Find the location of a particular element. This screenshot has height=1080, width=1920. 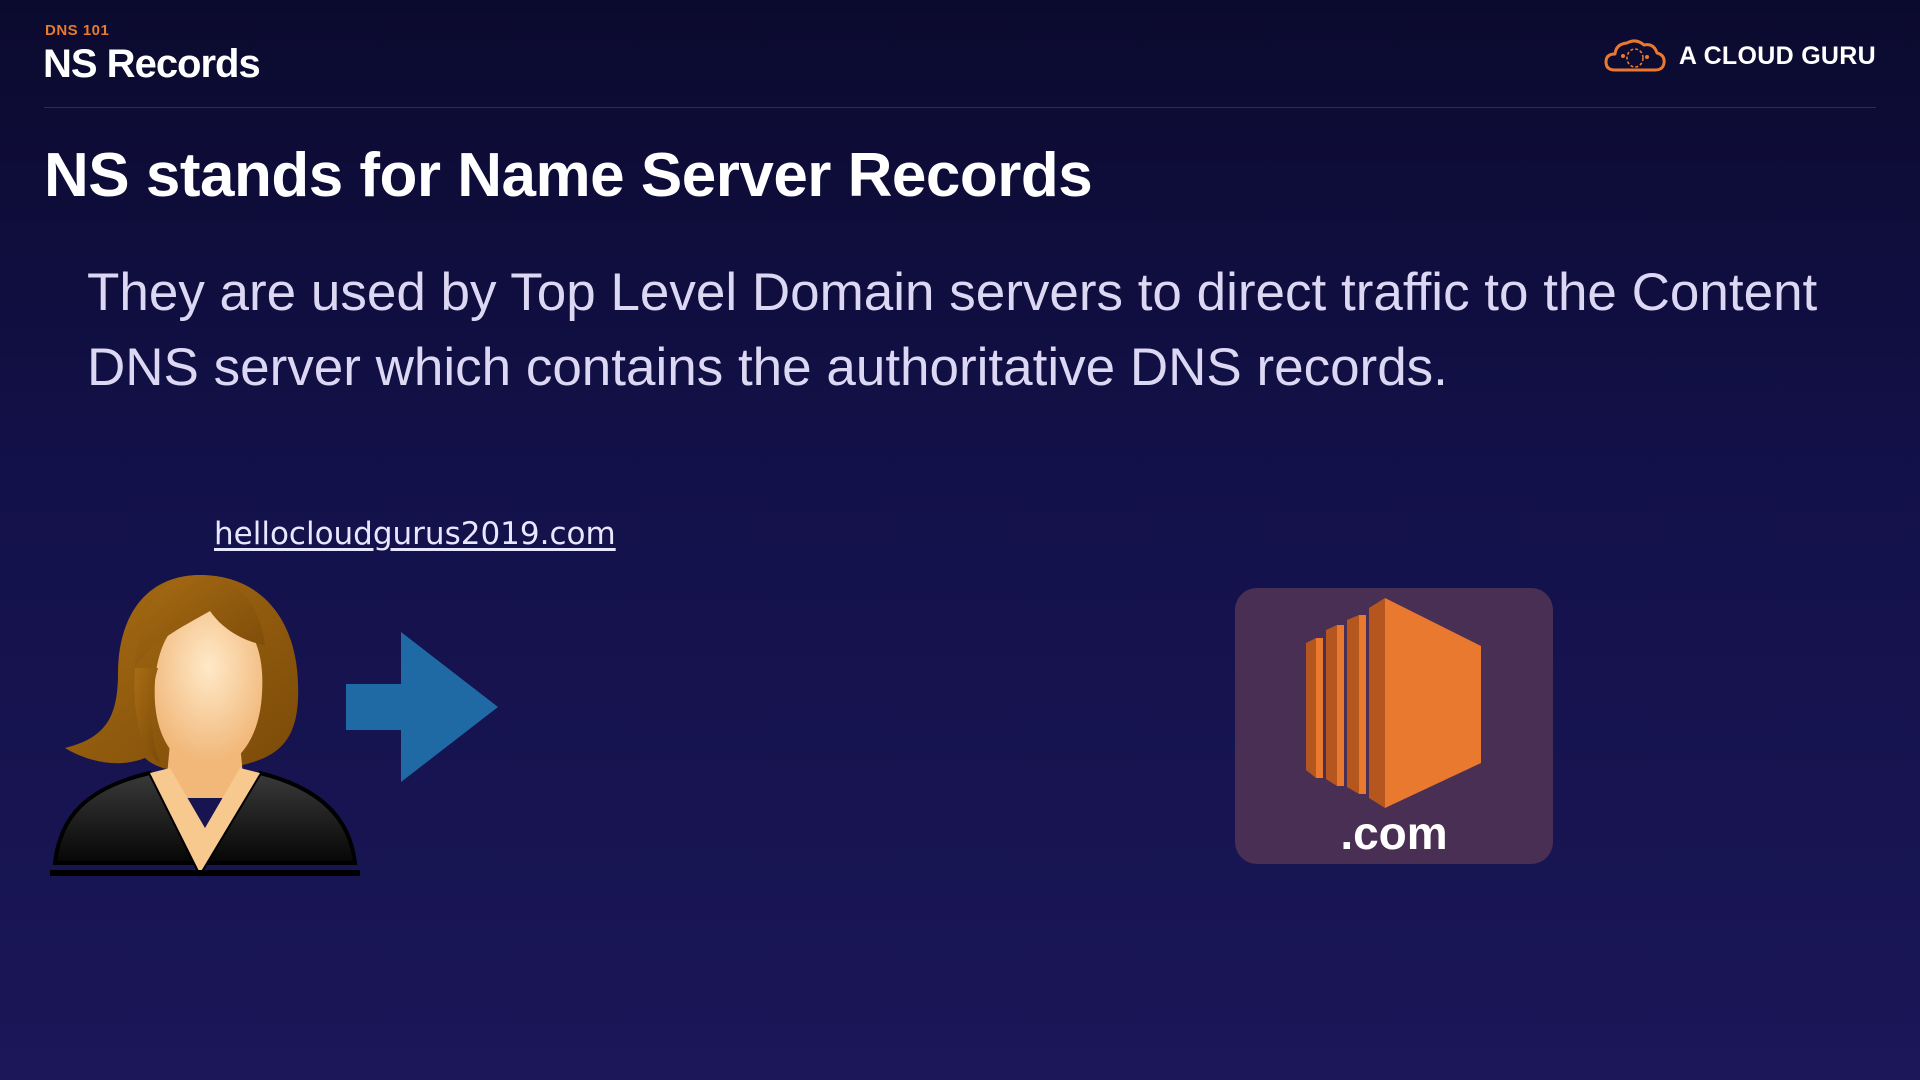

tld-label: .com is located at coordinates (1394, 833).